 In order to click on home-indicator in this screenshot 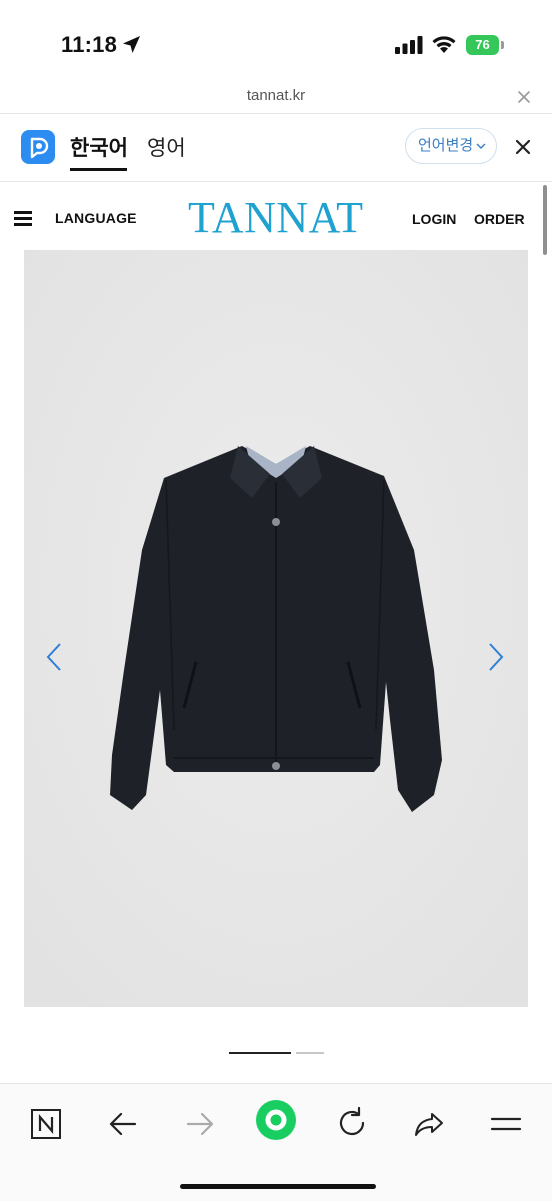, I will do `click(278, 1186)`.